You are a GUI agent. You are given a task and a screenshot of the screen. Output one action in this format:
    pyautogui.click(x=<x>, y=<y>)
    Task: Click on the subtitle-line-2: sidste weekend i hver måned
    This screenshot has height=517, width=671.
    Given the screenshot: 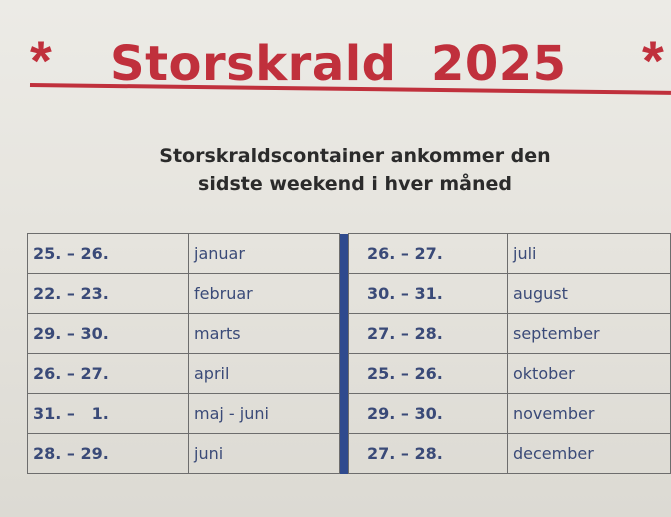 What is the action you would take?
    pyautogui.click(x=355, y=184)
    